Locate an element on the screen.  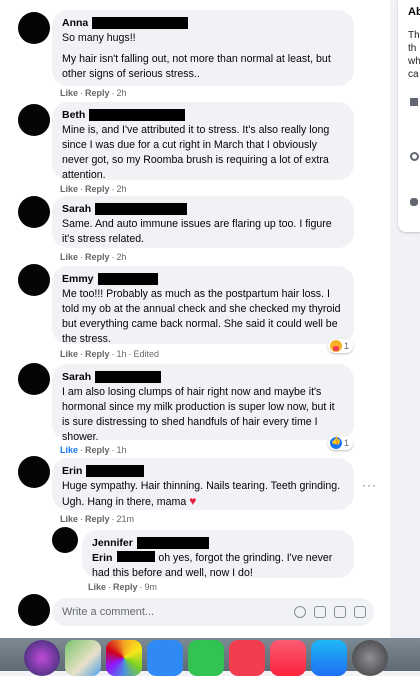
timestamp: 9m is located at coordinates (151, 587).